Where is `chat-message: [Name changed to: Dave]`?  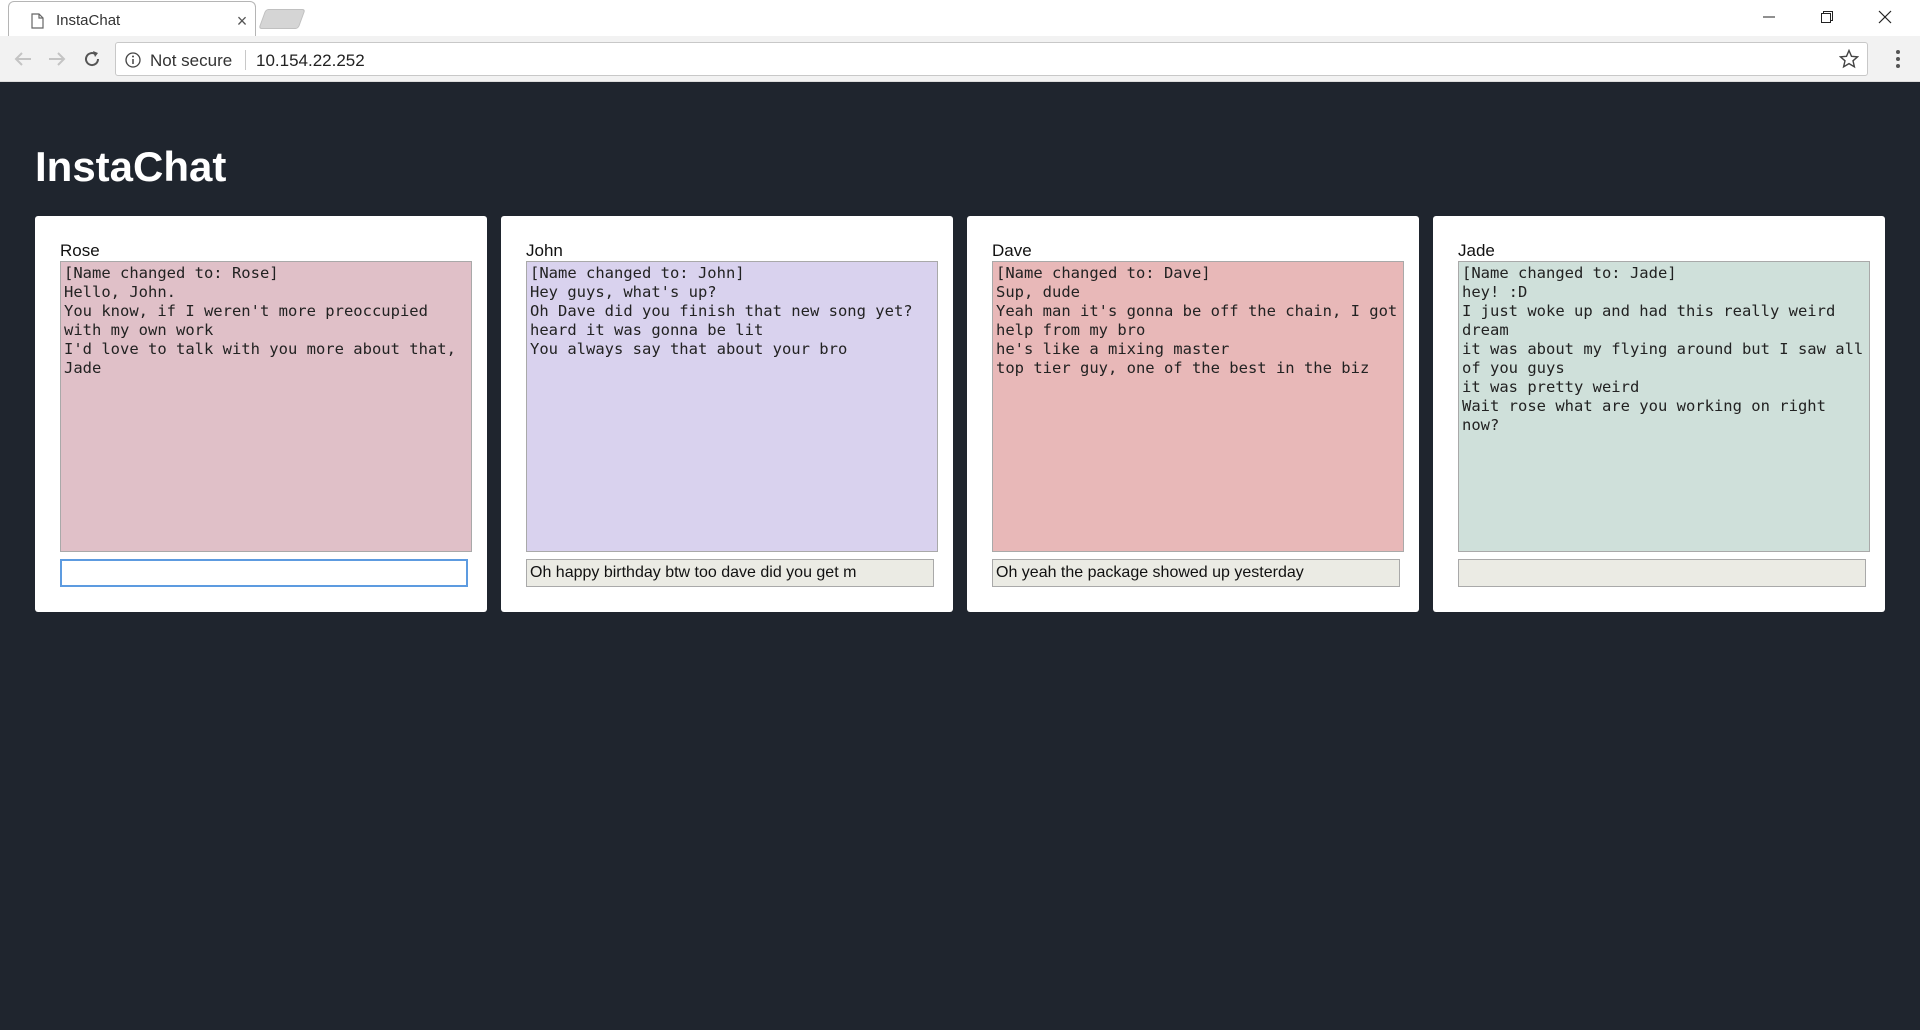 chat-message: [Name changed to: Dave] is located at coordinates (1103, 273).